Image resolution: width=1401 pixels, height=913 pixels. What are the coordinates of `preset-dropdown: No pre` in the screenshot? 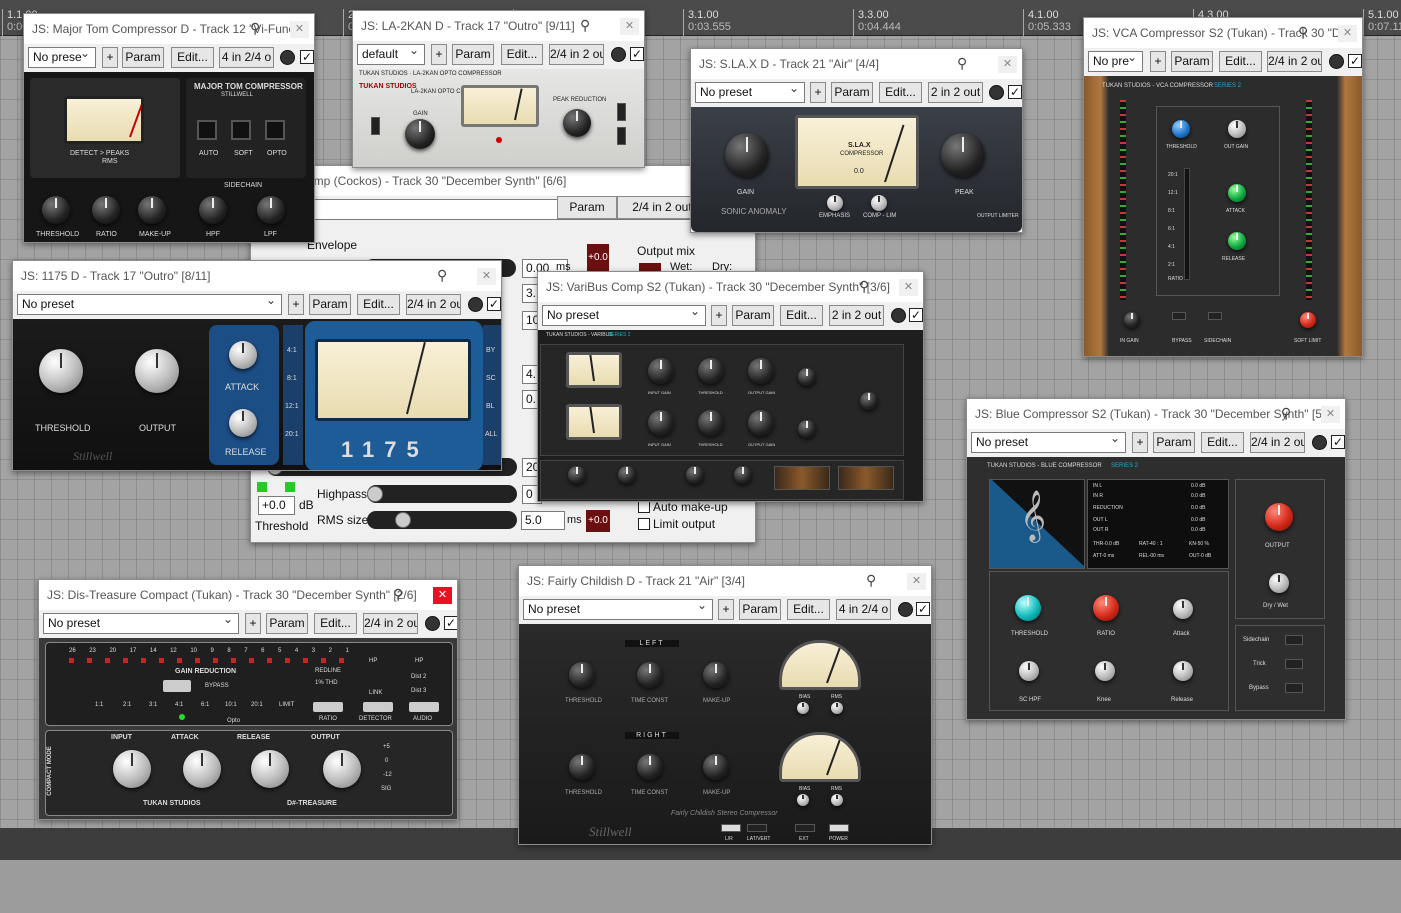 It's located at (1115, 61).